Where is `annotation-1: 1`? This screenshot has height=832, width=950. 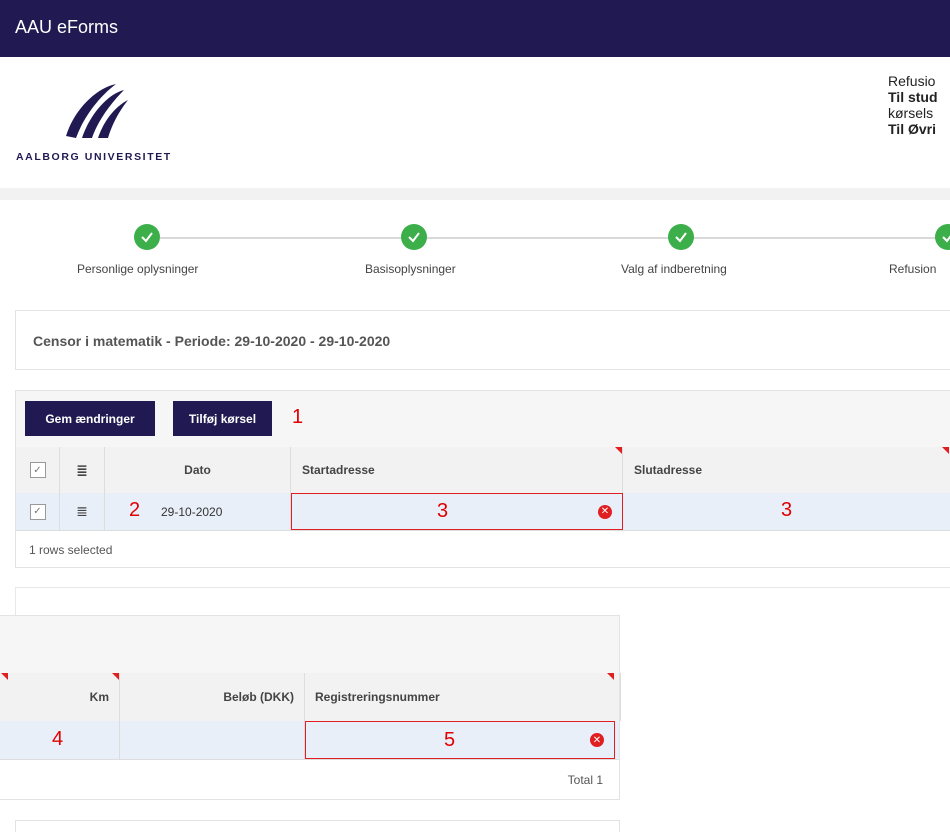
annotation-1: 1 is located at coordinates (298, 417).